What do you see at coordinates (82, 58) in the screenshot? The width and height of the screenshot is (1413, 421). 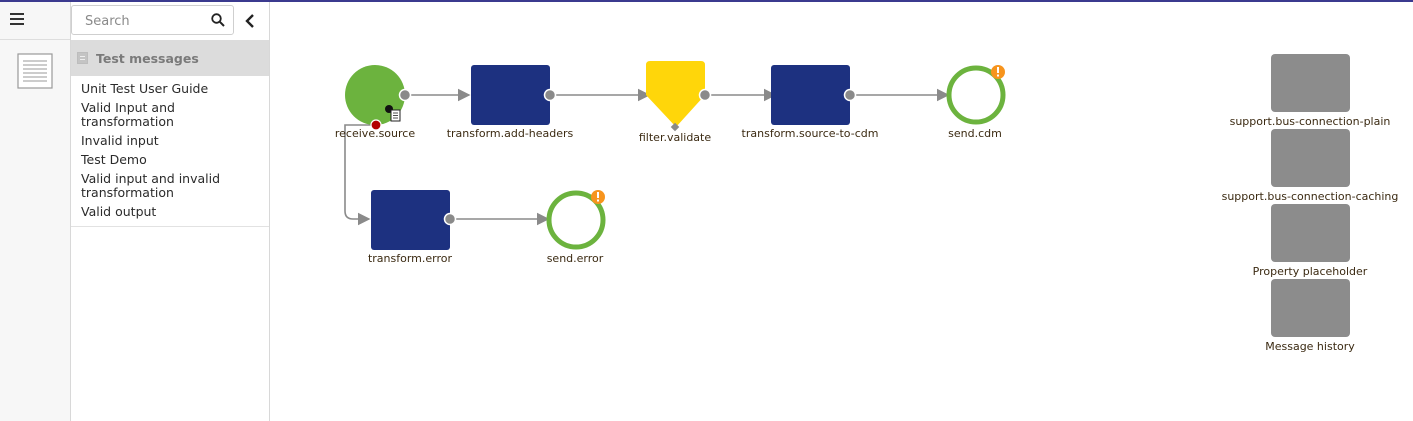 I see `list-icon` at bounding box center [82, 58].